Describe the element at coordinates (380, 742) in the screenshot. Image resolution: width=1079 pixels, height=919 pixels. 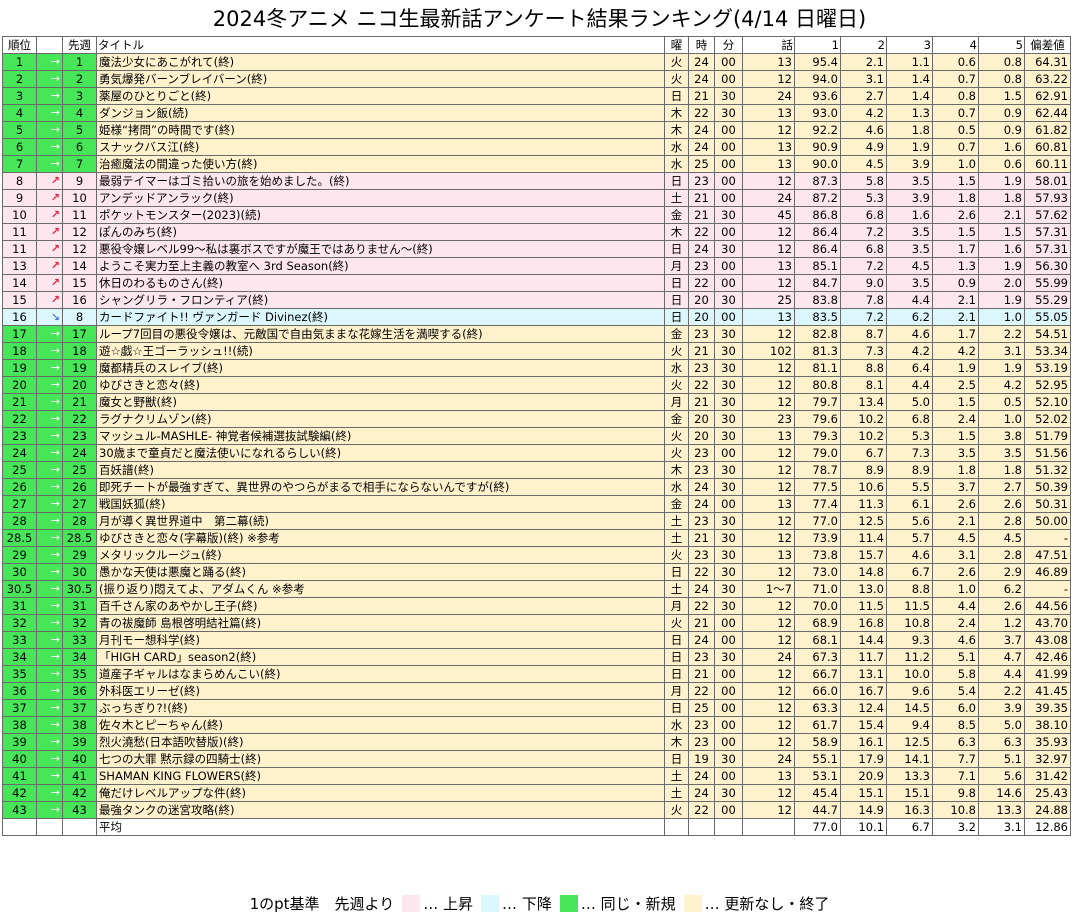
I see `anime-title: 烈火澆愁(日本語吹替版)(終)` at that location.